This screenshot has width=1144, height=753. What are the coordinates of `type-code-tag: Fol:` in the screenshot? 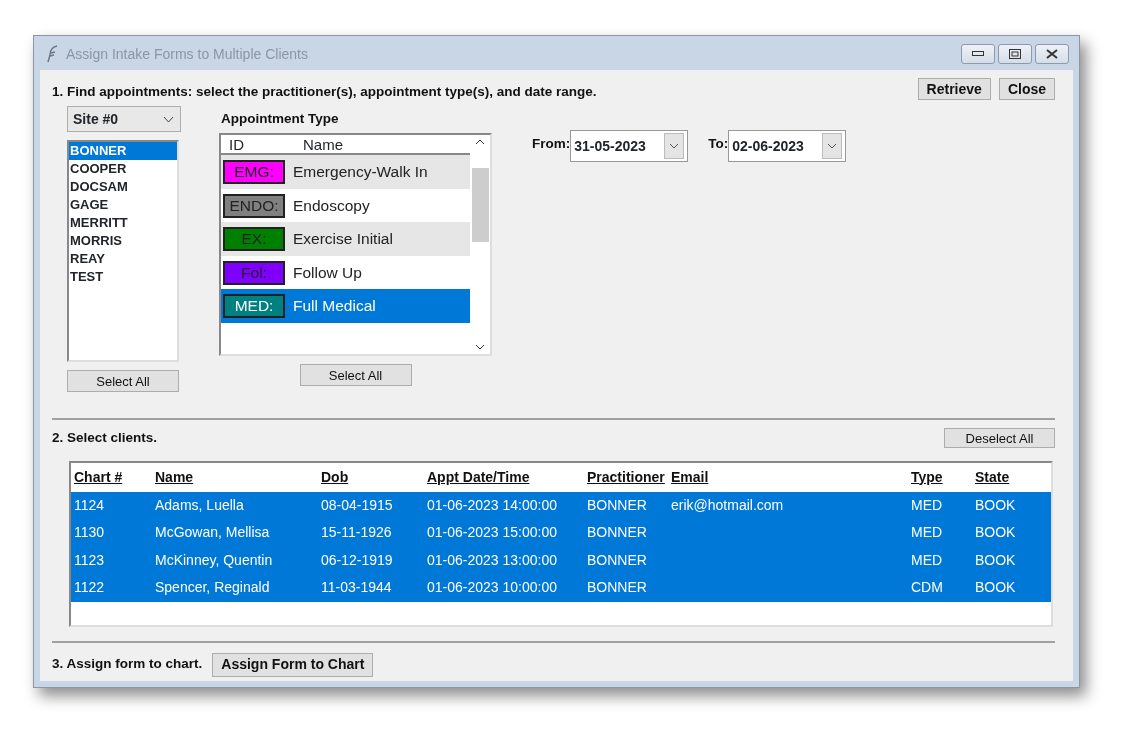 It's located at (254, 272).